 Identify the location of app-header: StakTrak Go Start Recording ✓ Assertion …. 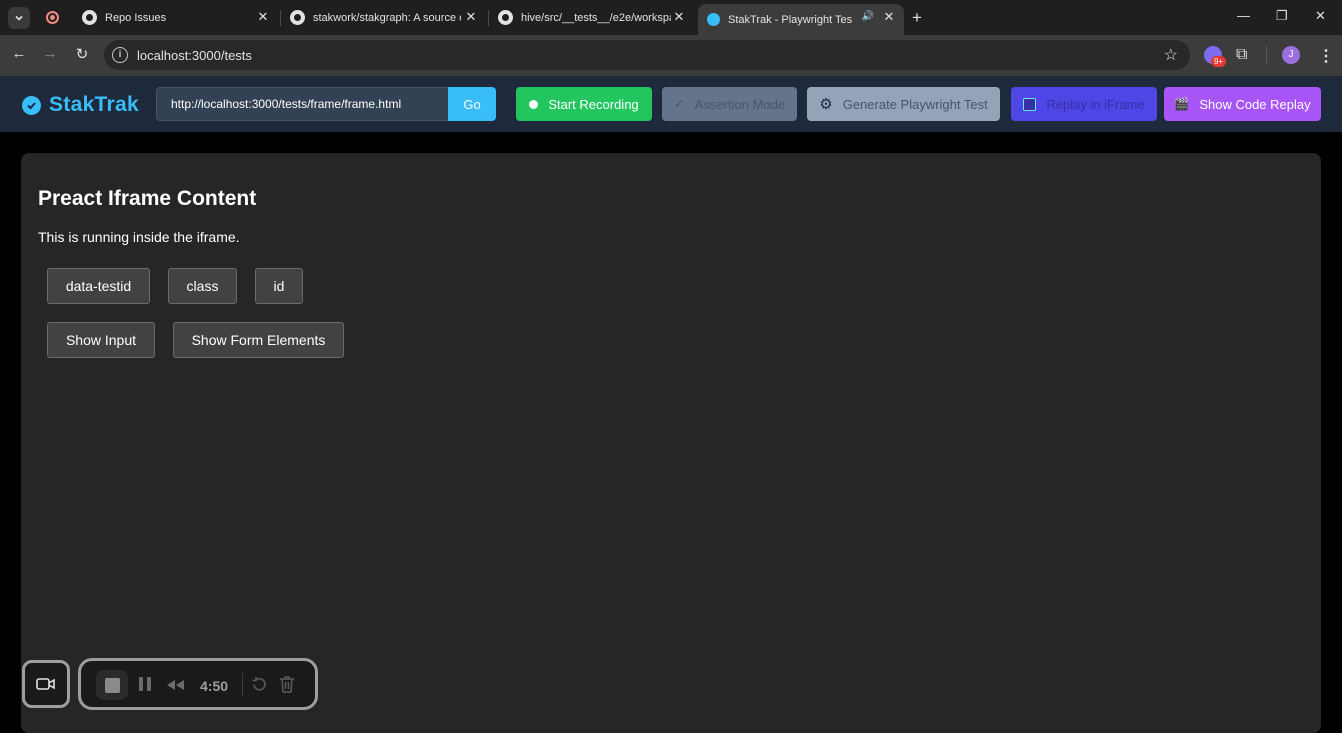
(671, 104).